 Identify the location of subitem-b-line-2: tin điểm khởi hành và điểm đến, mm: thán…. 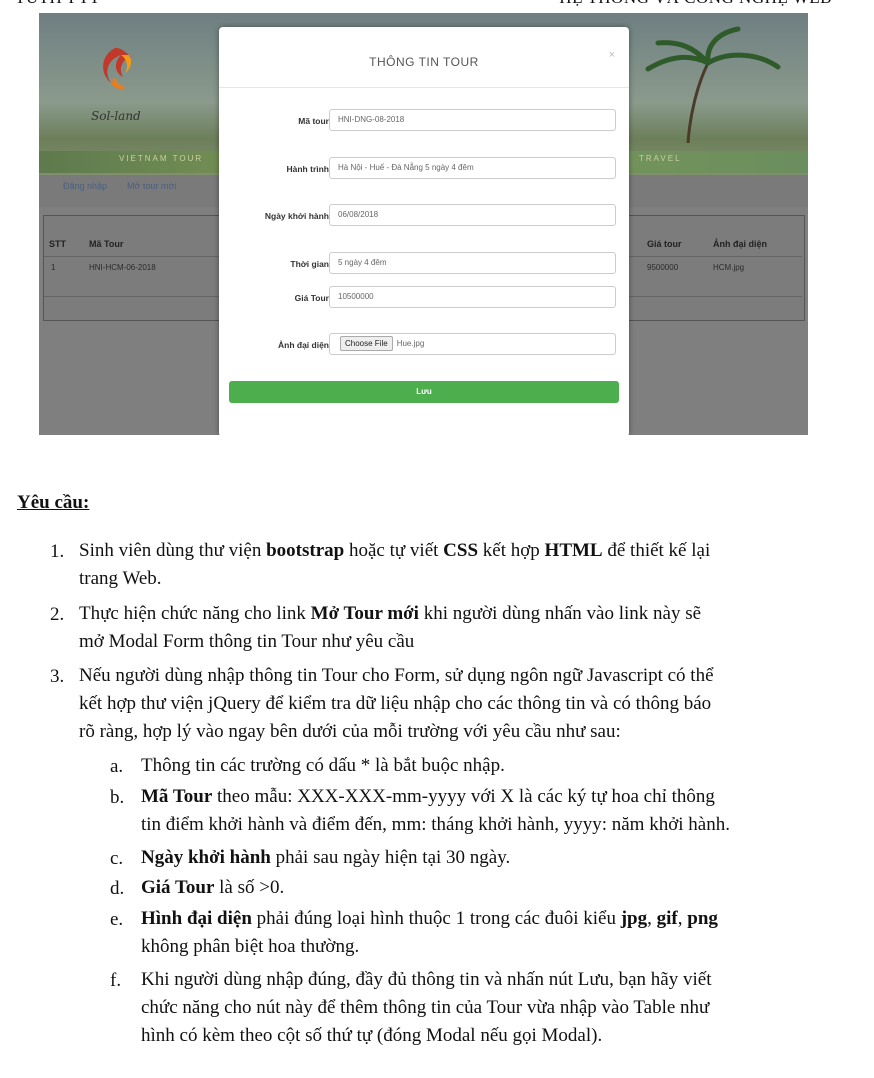
(435, 824).